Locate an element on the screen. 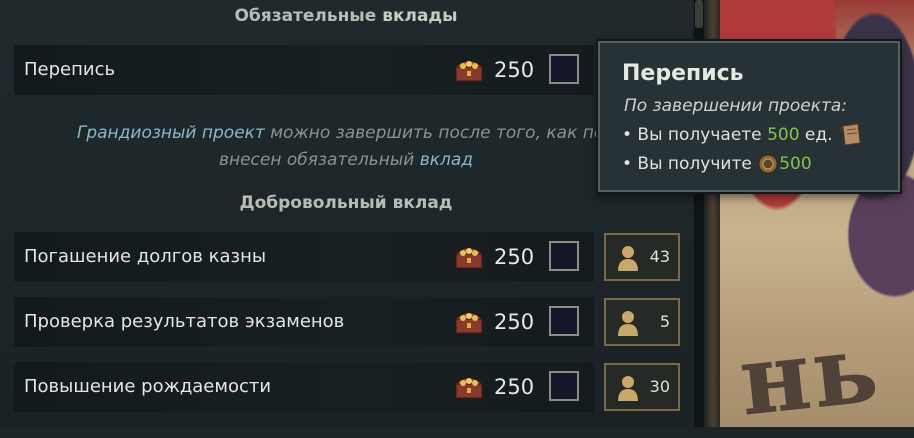 This screenshot has height=438, width=914. contribution-row-exam-results: Проверка результатов экзаменов 250 is located at coordinates (304, 322).